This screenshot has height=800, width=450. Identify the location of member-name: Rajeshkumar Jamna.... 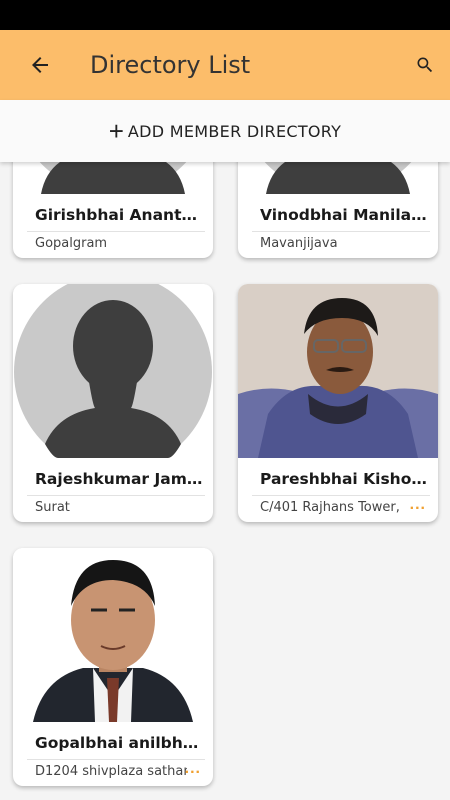
(119, 479).